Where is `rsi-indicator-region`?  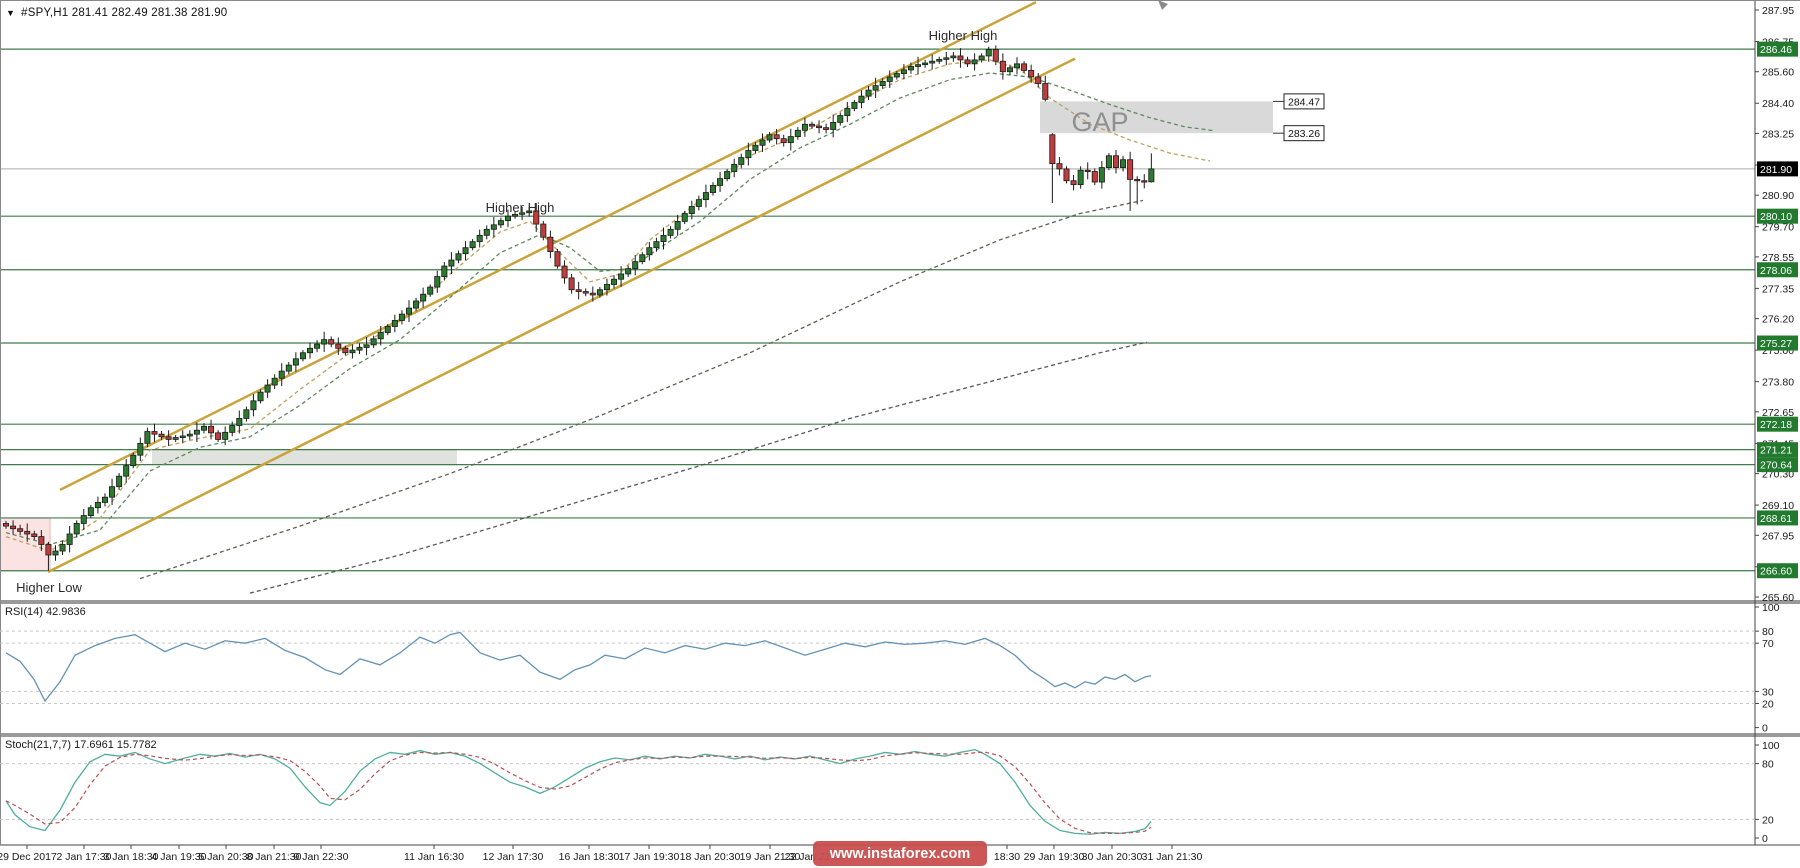
rsi-indicator-region is located at coordinates (877, 668).